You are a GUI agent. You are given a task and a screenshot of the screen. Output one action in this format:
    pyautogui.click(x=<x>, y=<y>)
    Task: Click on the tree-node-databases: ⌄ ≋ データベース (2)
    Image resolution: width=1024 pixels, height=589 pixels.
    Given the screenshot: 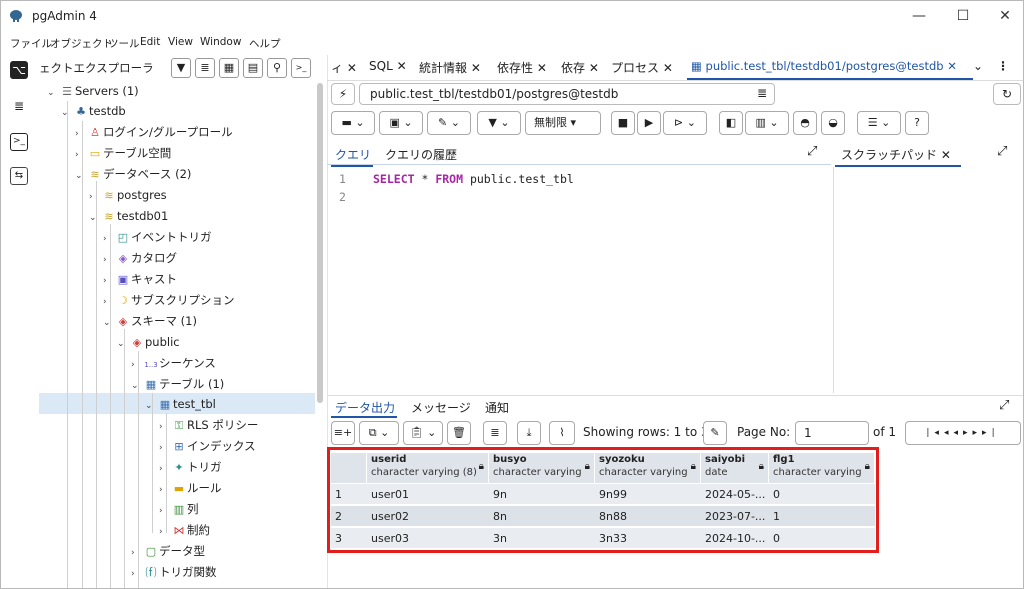 What is the action you would take?
    pyautogui.click(x=133, y=174)
    